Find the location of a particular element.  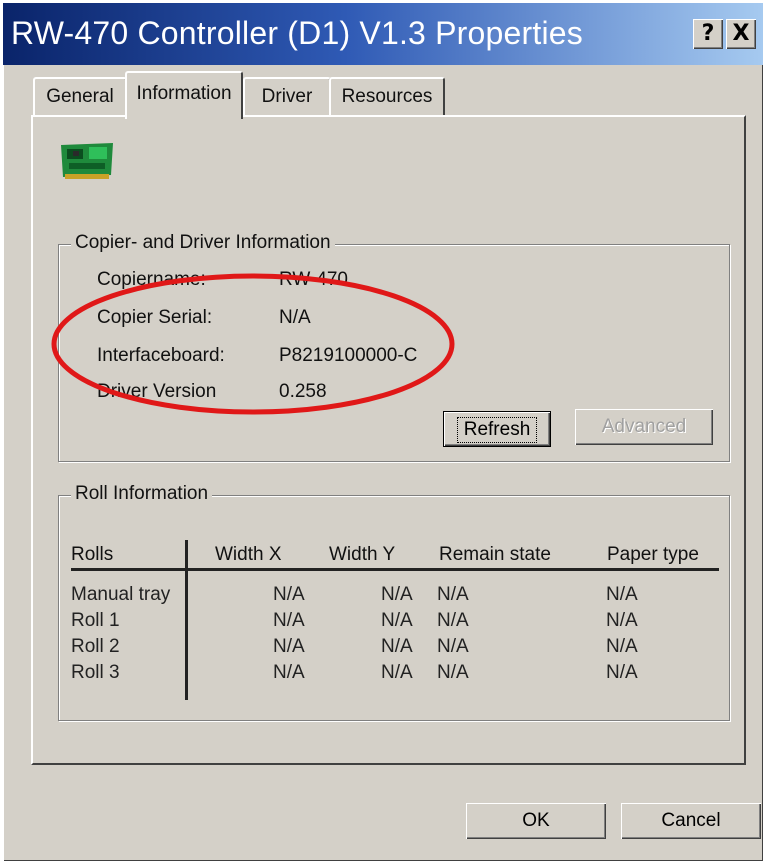

header-width-y: Width Y is located at coordinates (362, 554).